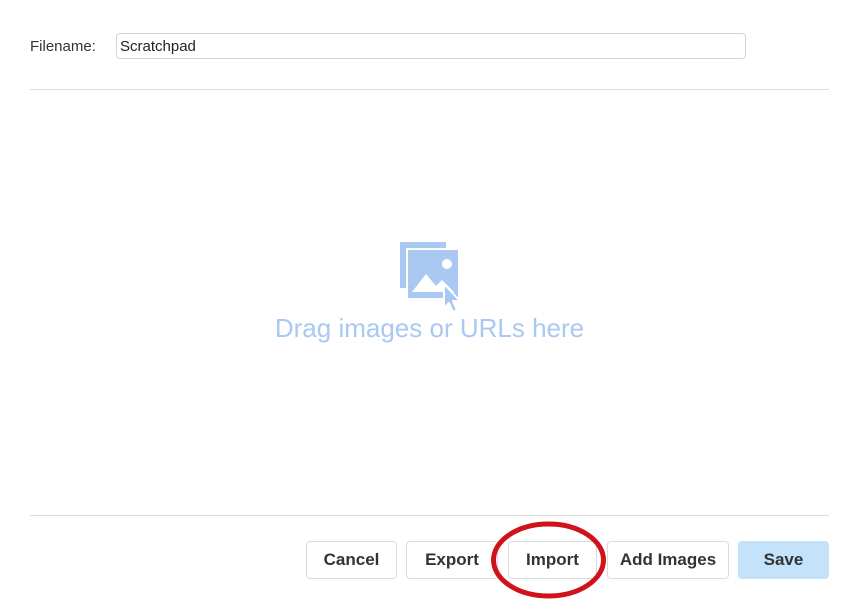  I want to click on add-images-button: Add Images, so click(668, 560).